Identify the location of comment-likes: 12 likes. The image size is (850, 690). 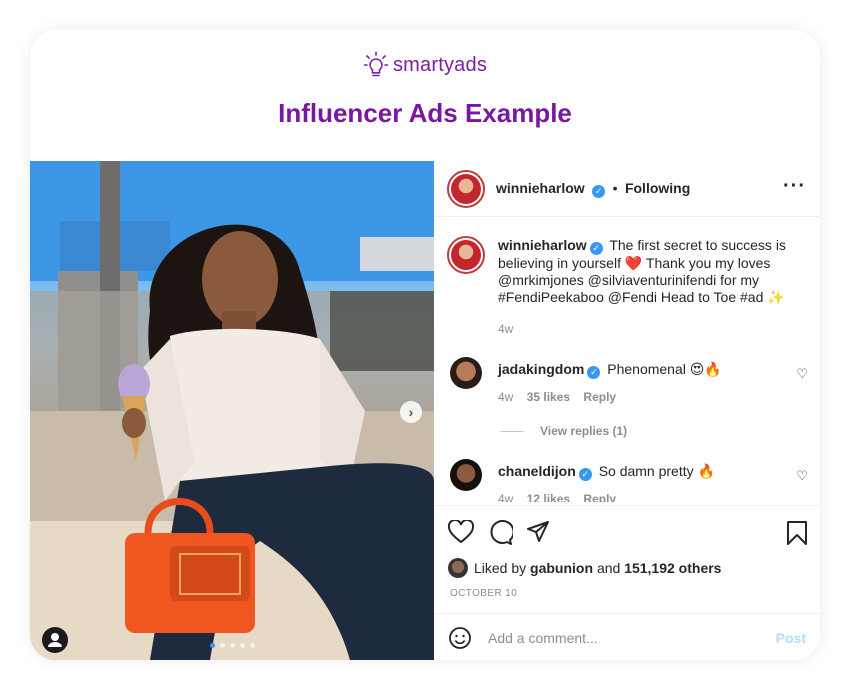
(548, 497).